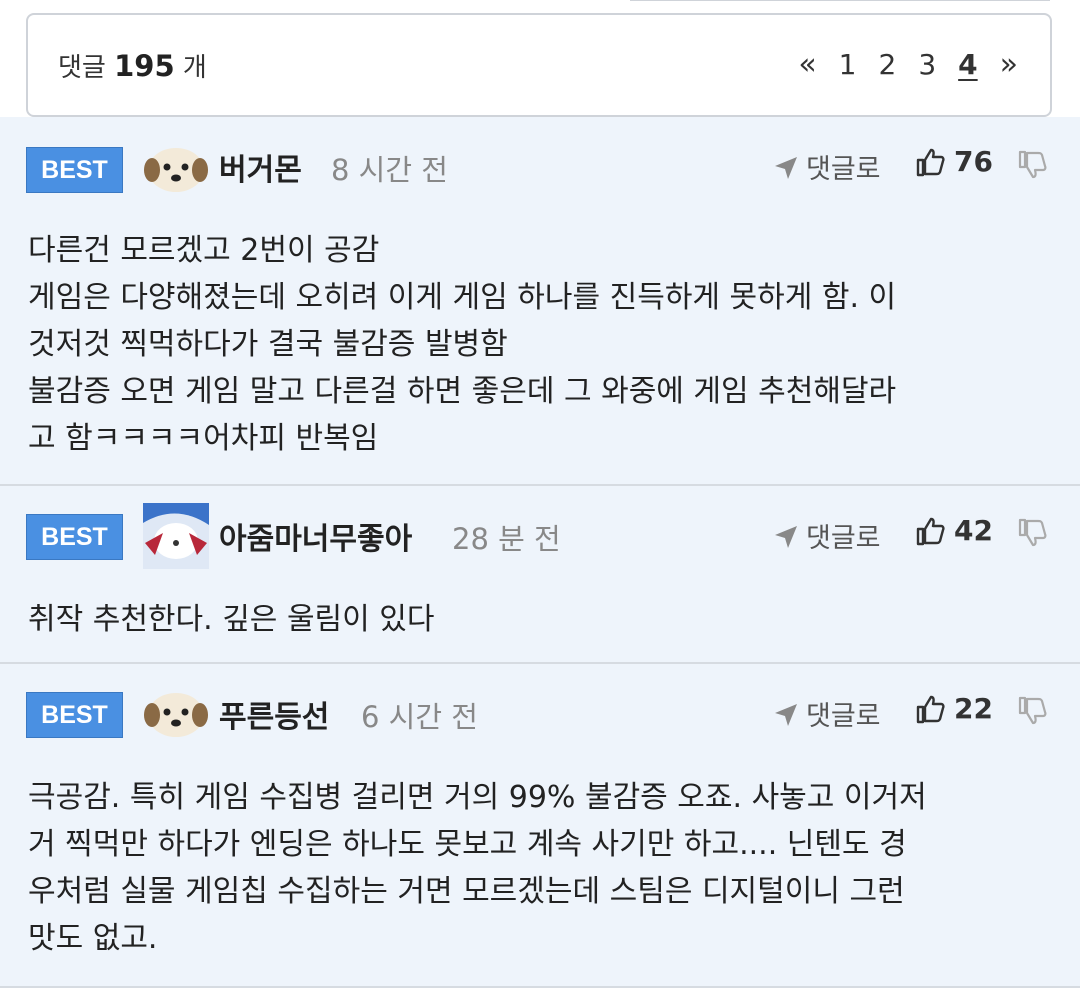 This screenshot has width=1080, height=989. Describe the element at coordinates (927, 65) in the screenshot. I see `page-3-link: 3` at that location.